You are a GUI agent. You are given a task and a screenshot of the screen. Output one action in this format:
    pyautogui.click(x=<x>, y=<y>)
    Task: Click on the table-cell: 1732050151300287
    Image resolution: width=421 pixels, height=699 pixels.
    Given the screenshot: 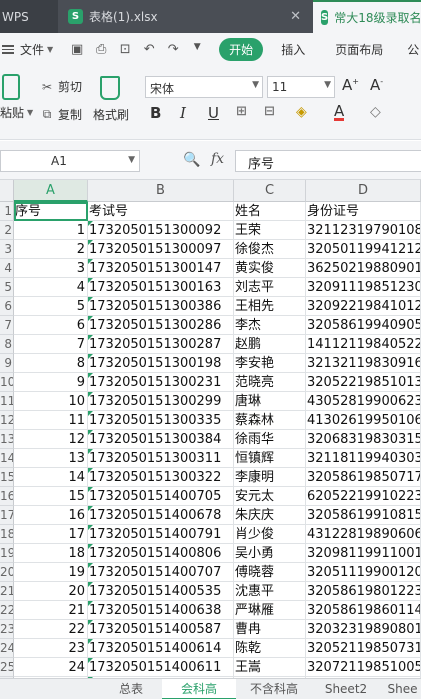 What is the action you would take?
    pyautogui.click(x=161, y=344)
    